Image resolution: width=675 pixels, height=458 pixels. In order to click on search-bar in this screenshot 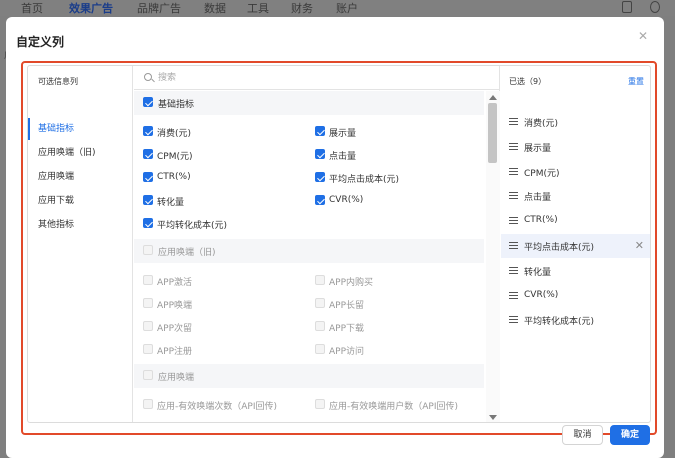, I will do `click(317, 78)`.